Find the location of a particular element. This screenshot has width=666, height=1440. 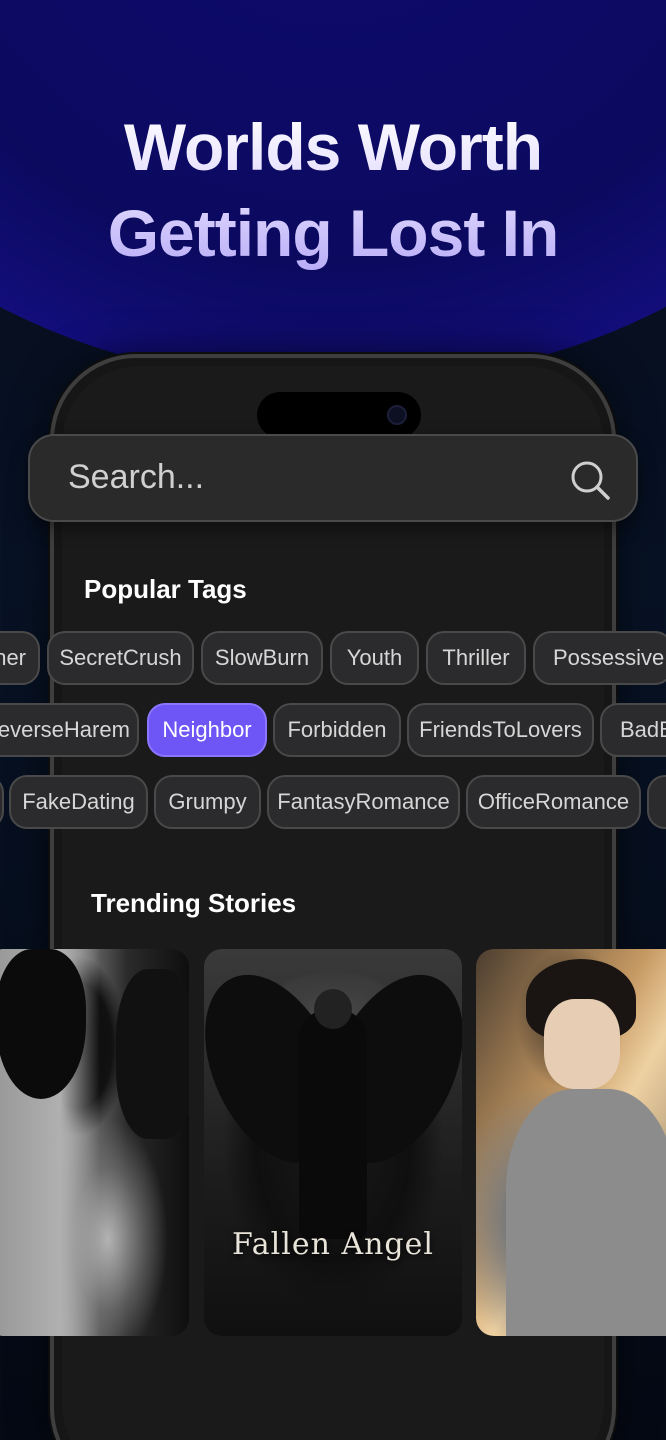

hero-title-line1: Worlds Worth is located at coordinates (333, 147).